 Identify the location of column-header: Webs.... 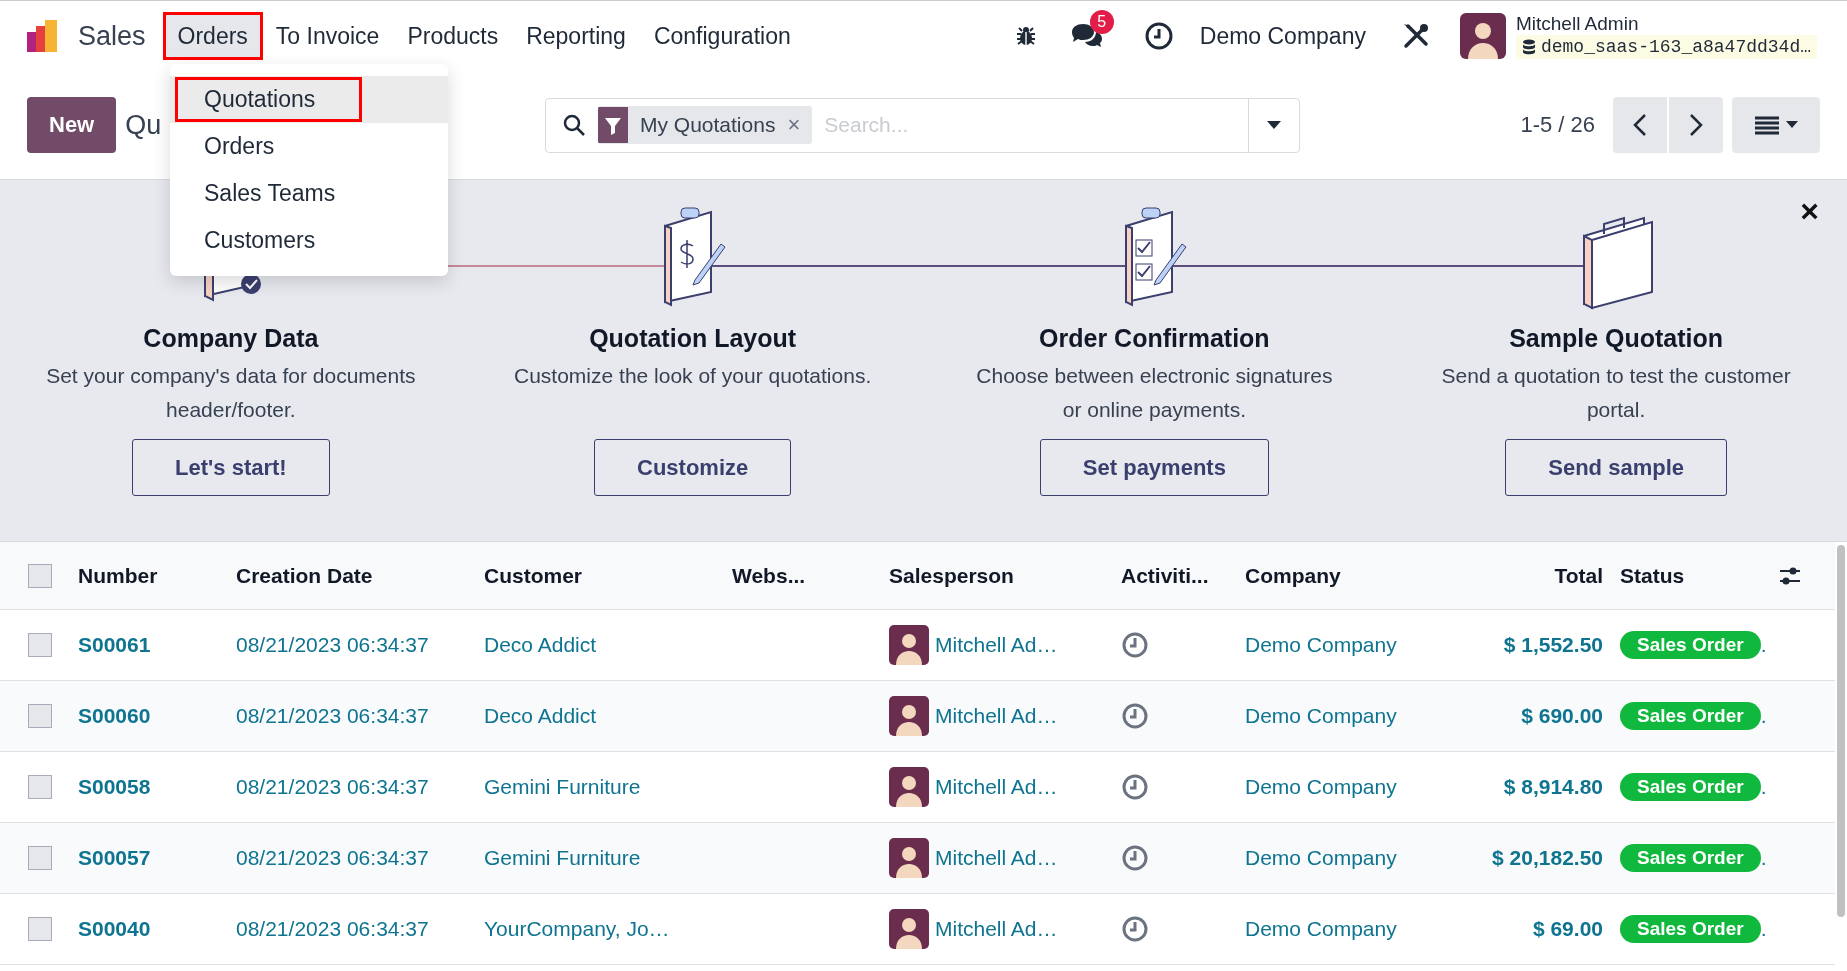
(769, 575).